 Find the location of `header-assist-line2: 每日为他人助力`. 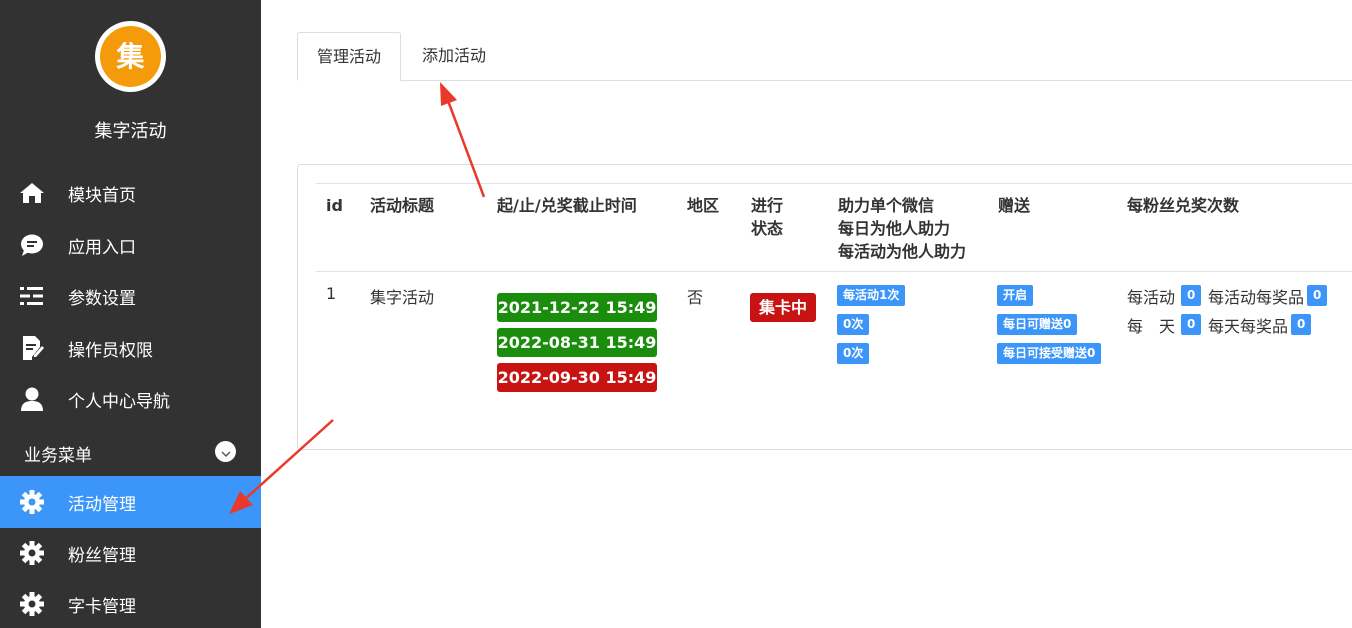

header-assist-line2: 每日为他人助力 is located at coordinates (894, 228).